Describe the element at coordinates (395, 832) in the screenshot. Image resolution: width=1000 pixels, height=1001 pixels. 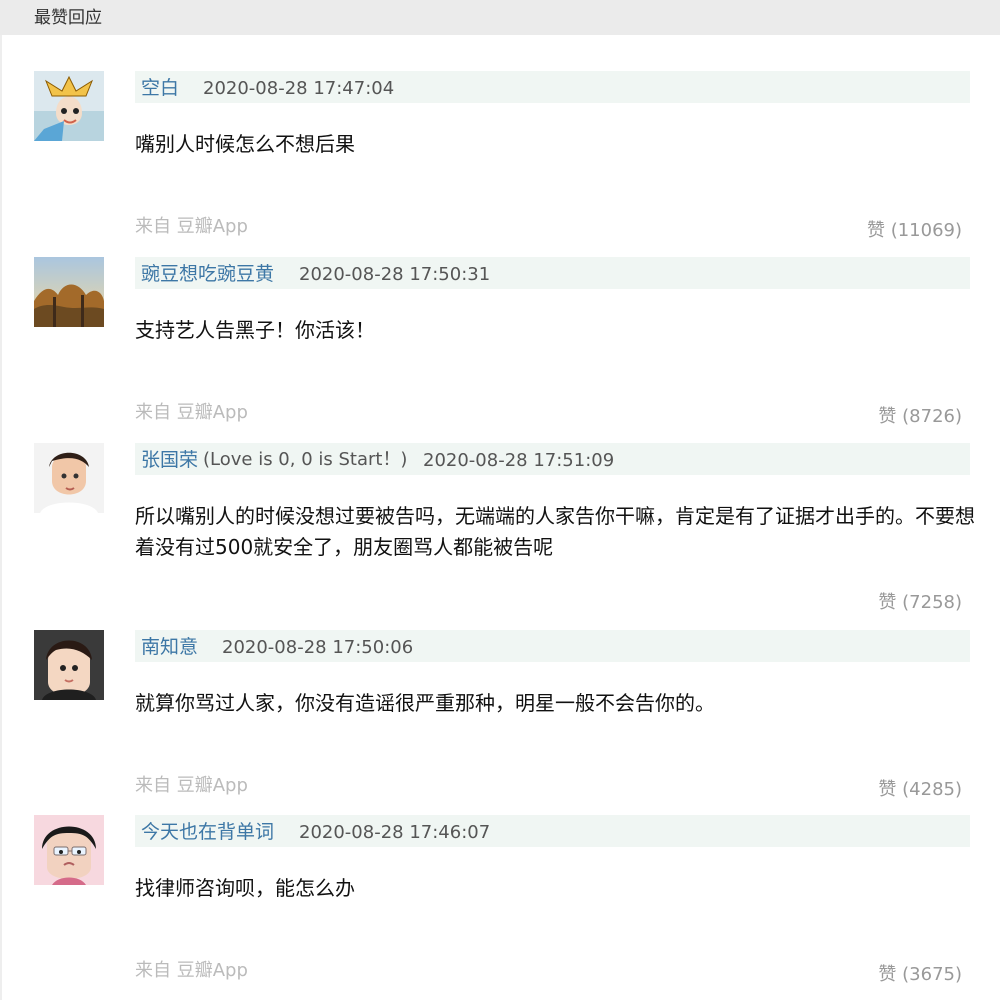
I see `comment-timestamp: 2020-08-28 17:46:07` at that location.